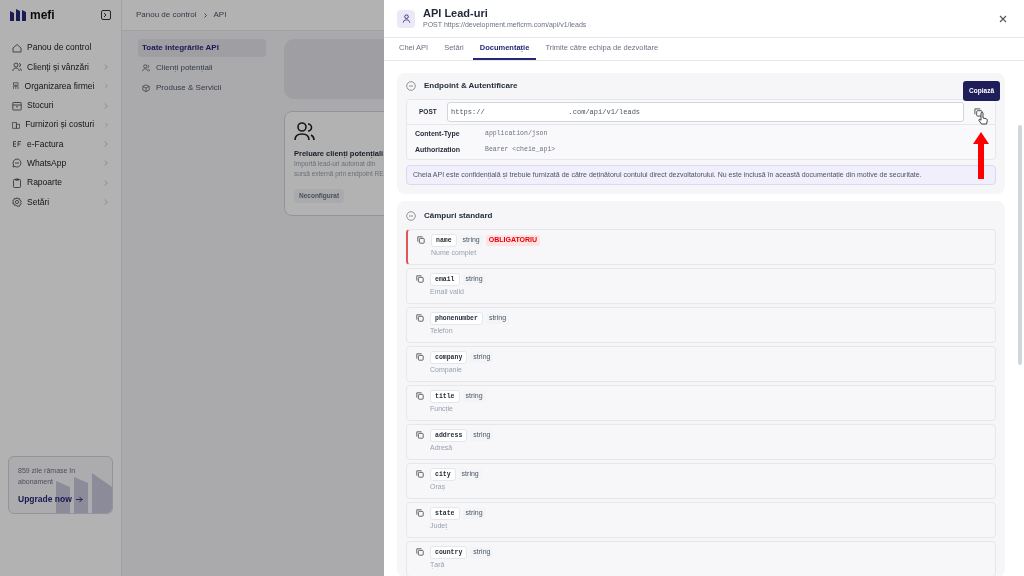 This screenshot has height=576, width=1024. I want to click on panel-title: API Lead-uri, so click(456, 13).